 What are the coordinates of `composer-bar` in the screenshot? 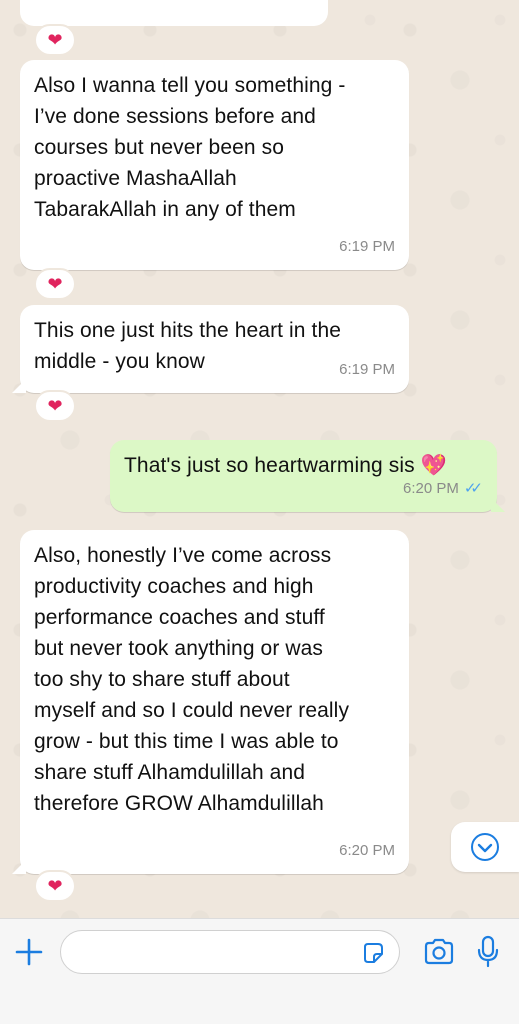 It's located at (259, 971).